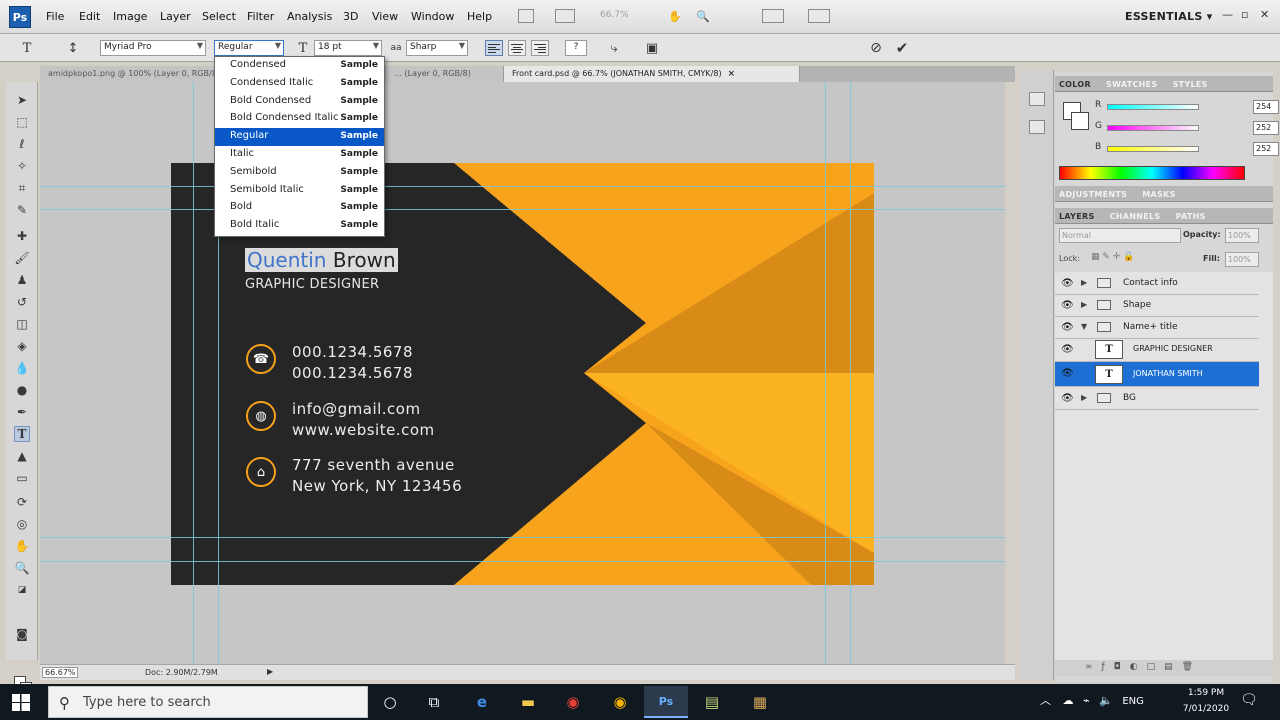 The image size is (1280, 720). What do you see at coordinates (1112, 257) in the screenshot?
I see `lock-icons: ▦ ✎ ✛ 🔒` at bounding box center [1112, 257].